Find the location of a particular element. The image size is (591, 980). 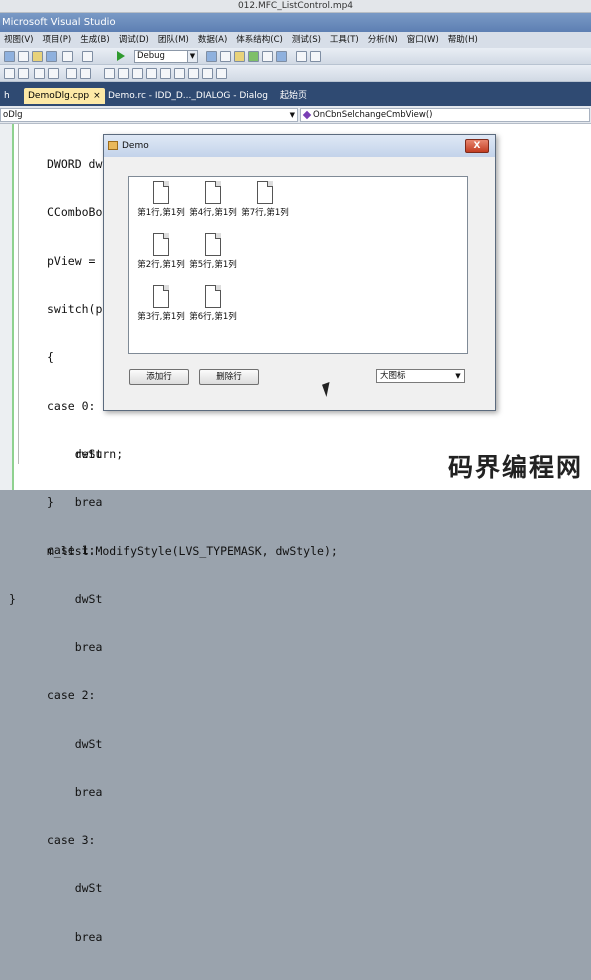

formatting-toolbar is located at coordinates (295, 73).